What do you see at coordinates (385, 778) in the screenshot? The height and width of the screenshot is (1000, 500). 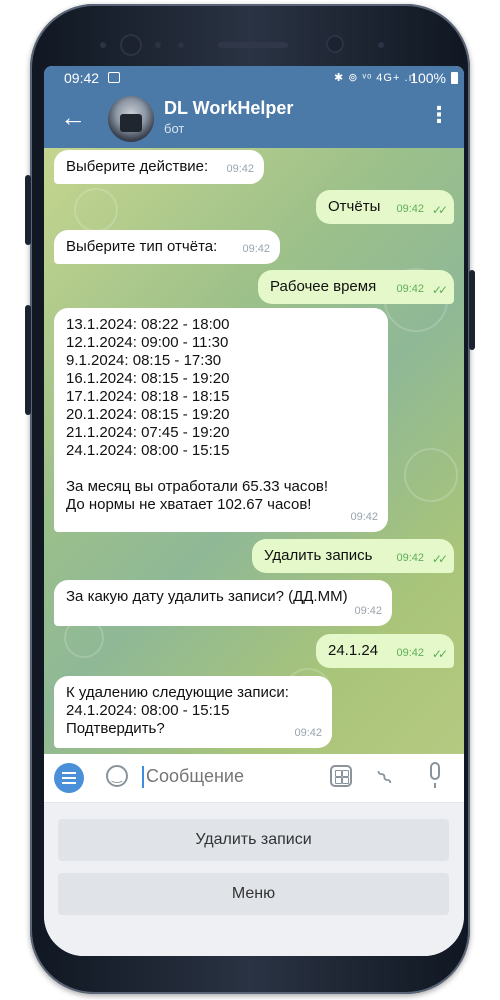 I see `attach-icon: ⌇` at bounding box center [385, 778].